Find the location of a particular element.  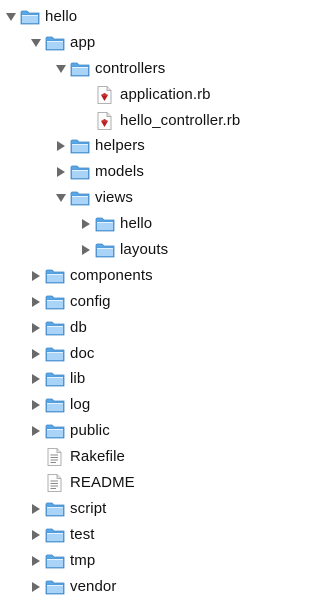

tree-folder-row: log is located at coordinates (146, 405).